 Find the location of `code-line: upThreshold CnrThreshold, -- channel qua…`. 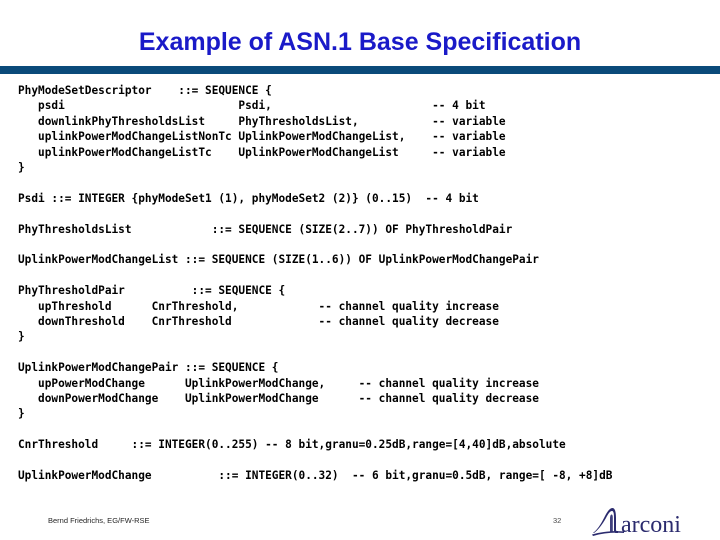

code-line: upThreshold CnrThreshold, -- channel qua… is located at coordinates (258, 306).